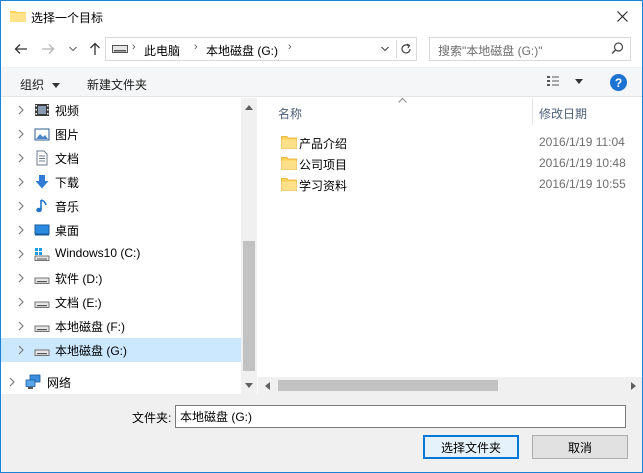 The width and height of the screenshot is (643, 473). What do you see at coordinates (117, 84) in the screenshot?
I see `new-folder-button: 新建文件夹` at bounding box center [117, 84].